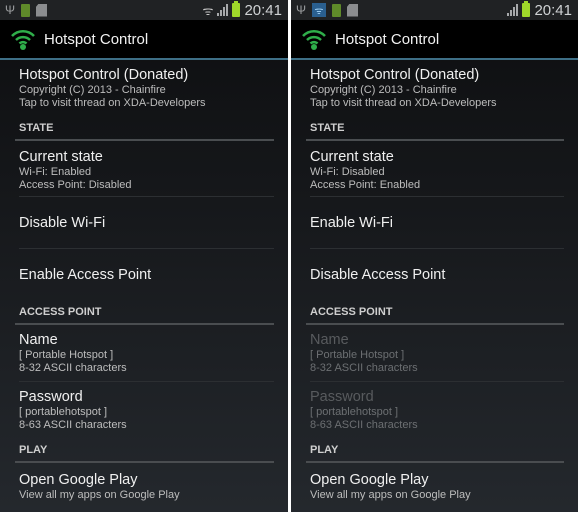 The width and height of the screenshot is (578, 512). Describe the element at coordinates (208, 10) in the screenshot. I see `wifi-tether-icon: ᯤ` at that location.